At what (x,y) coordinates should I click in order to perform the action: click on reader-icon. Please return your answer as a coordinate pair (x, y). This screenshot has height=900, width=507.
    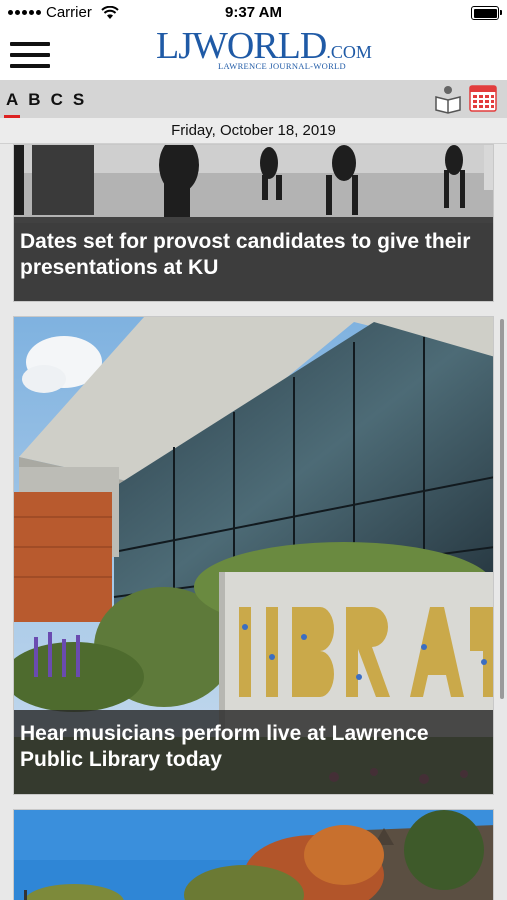
    Looking at the image, I should click on (448, 99).